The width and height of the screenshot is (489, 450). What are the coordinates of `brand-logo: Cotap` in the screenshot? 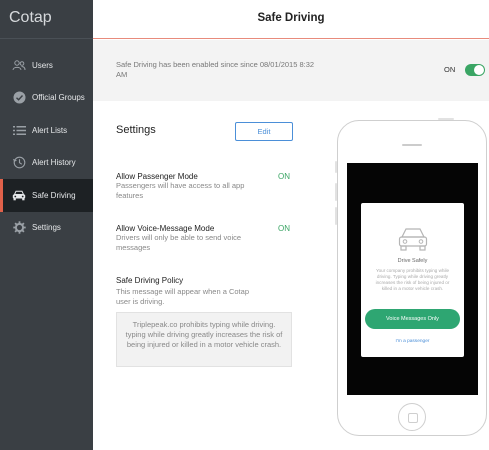 It's located at (30, 17).